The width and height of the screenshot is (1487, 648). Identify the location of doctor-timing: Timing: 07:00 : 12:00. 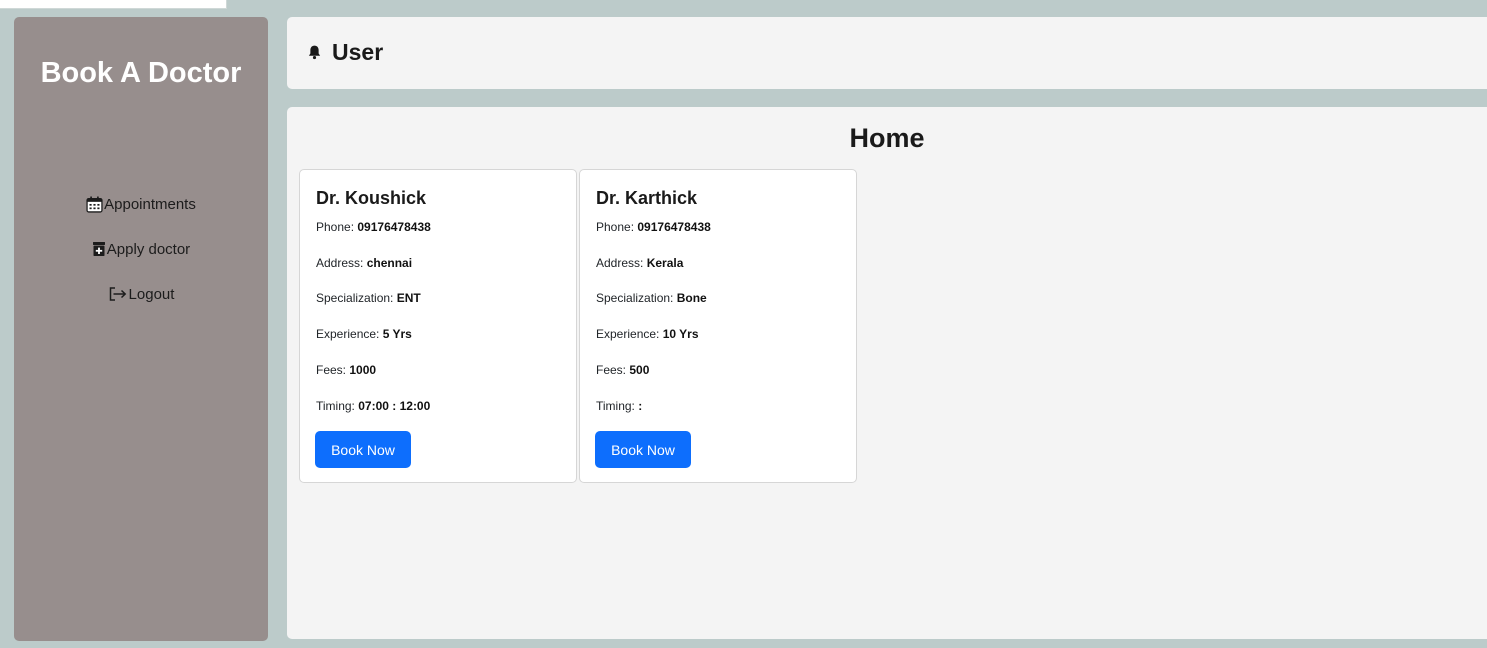
(373, 406).